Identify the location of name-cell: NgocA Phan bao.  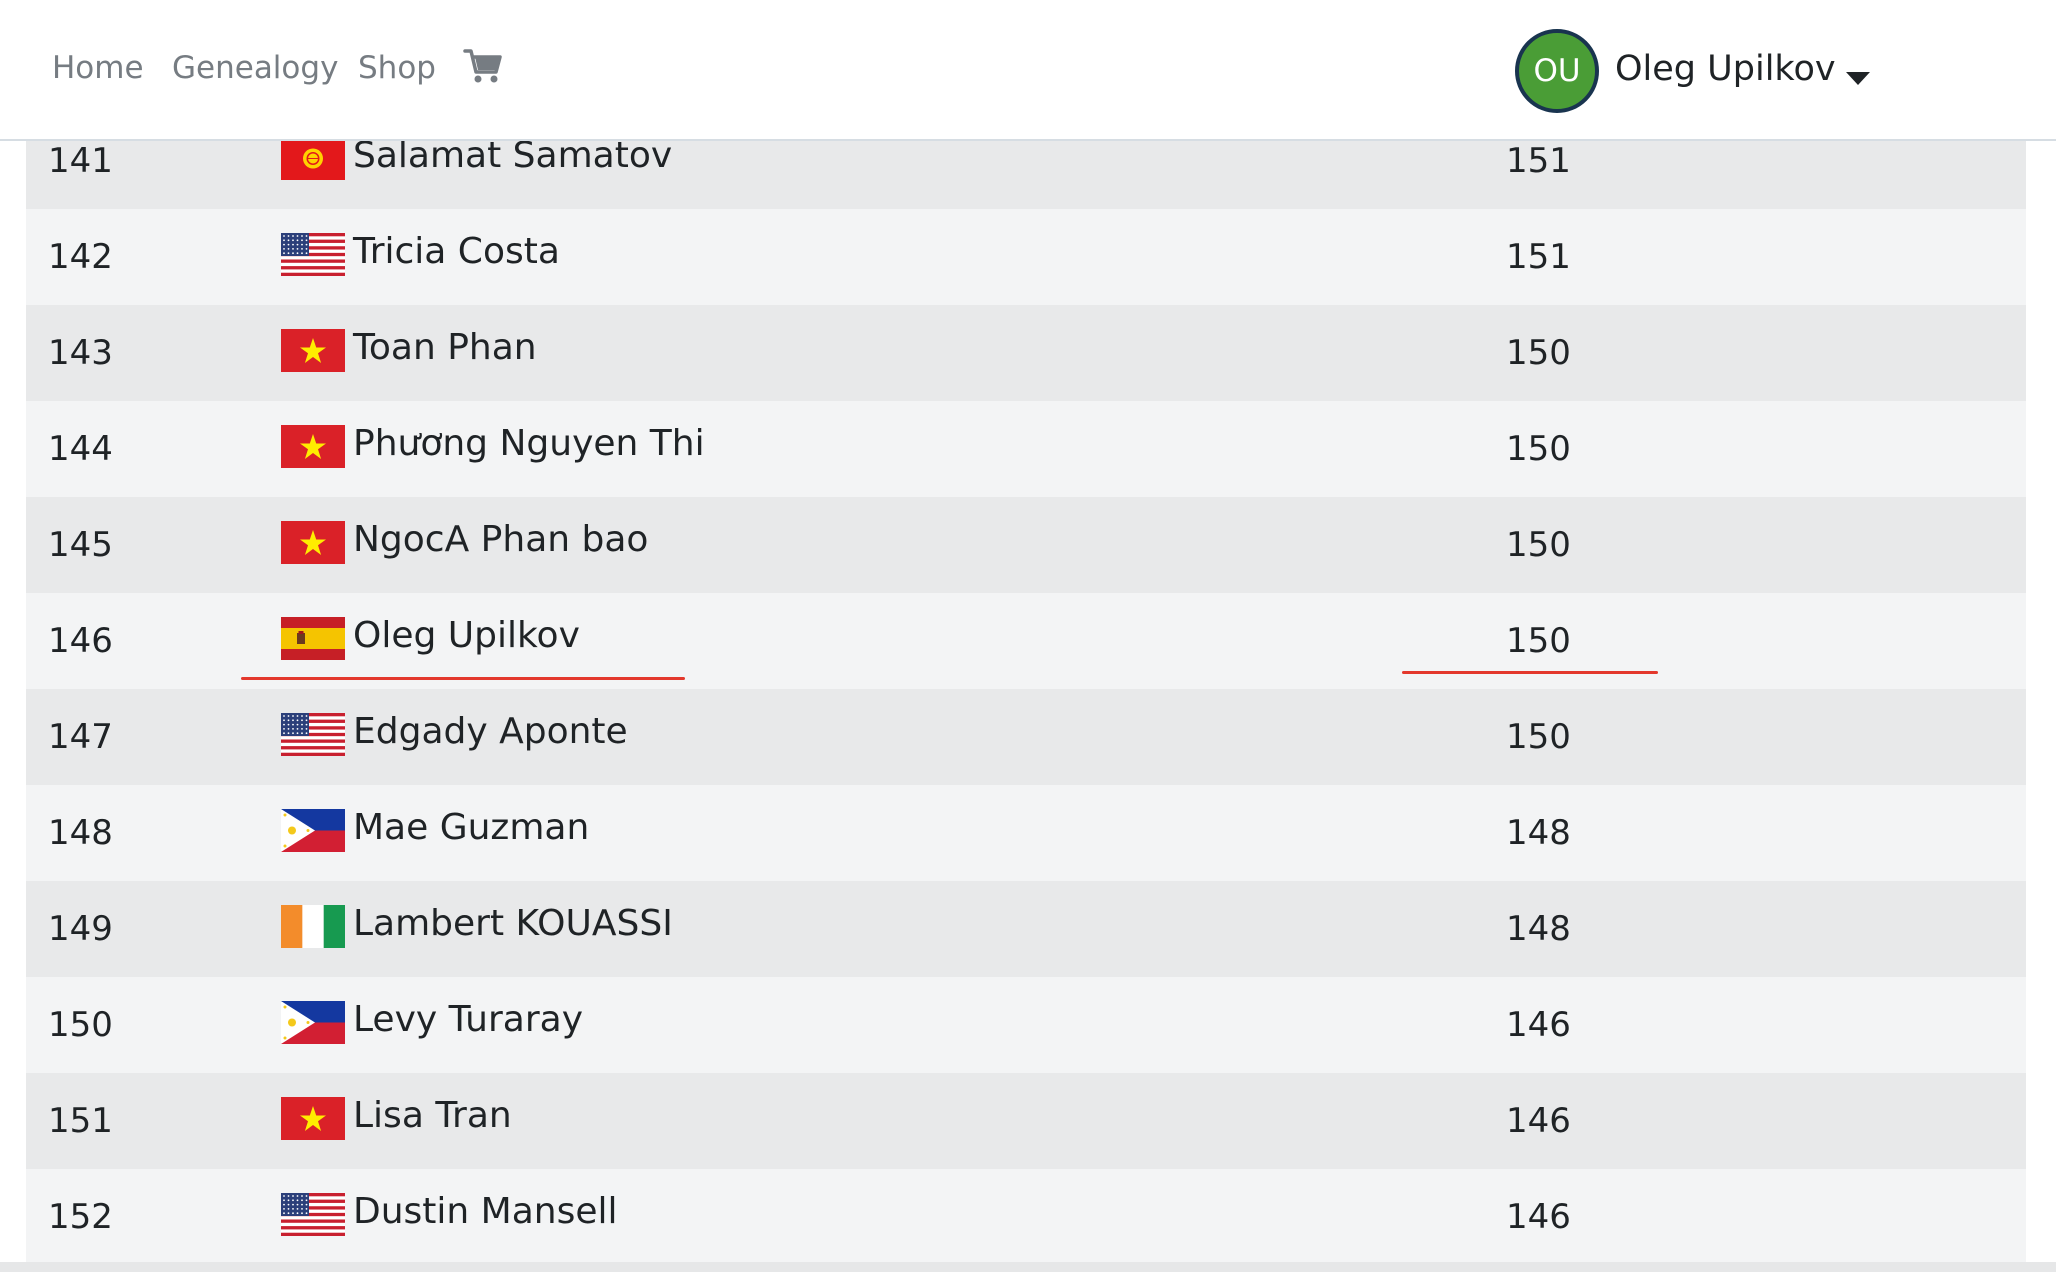
(501, 539).